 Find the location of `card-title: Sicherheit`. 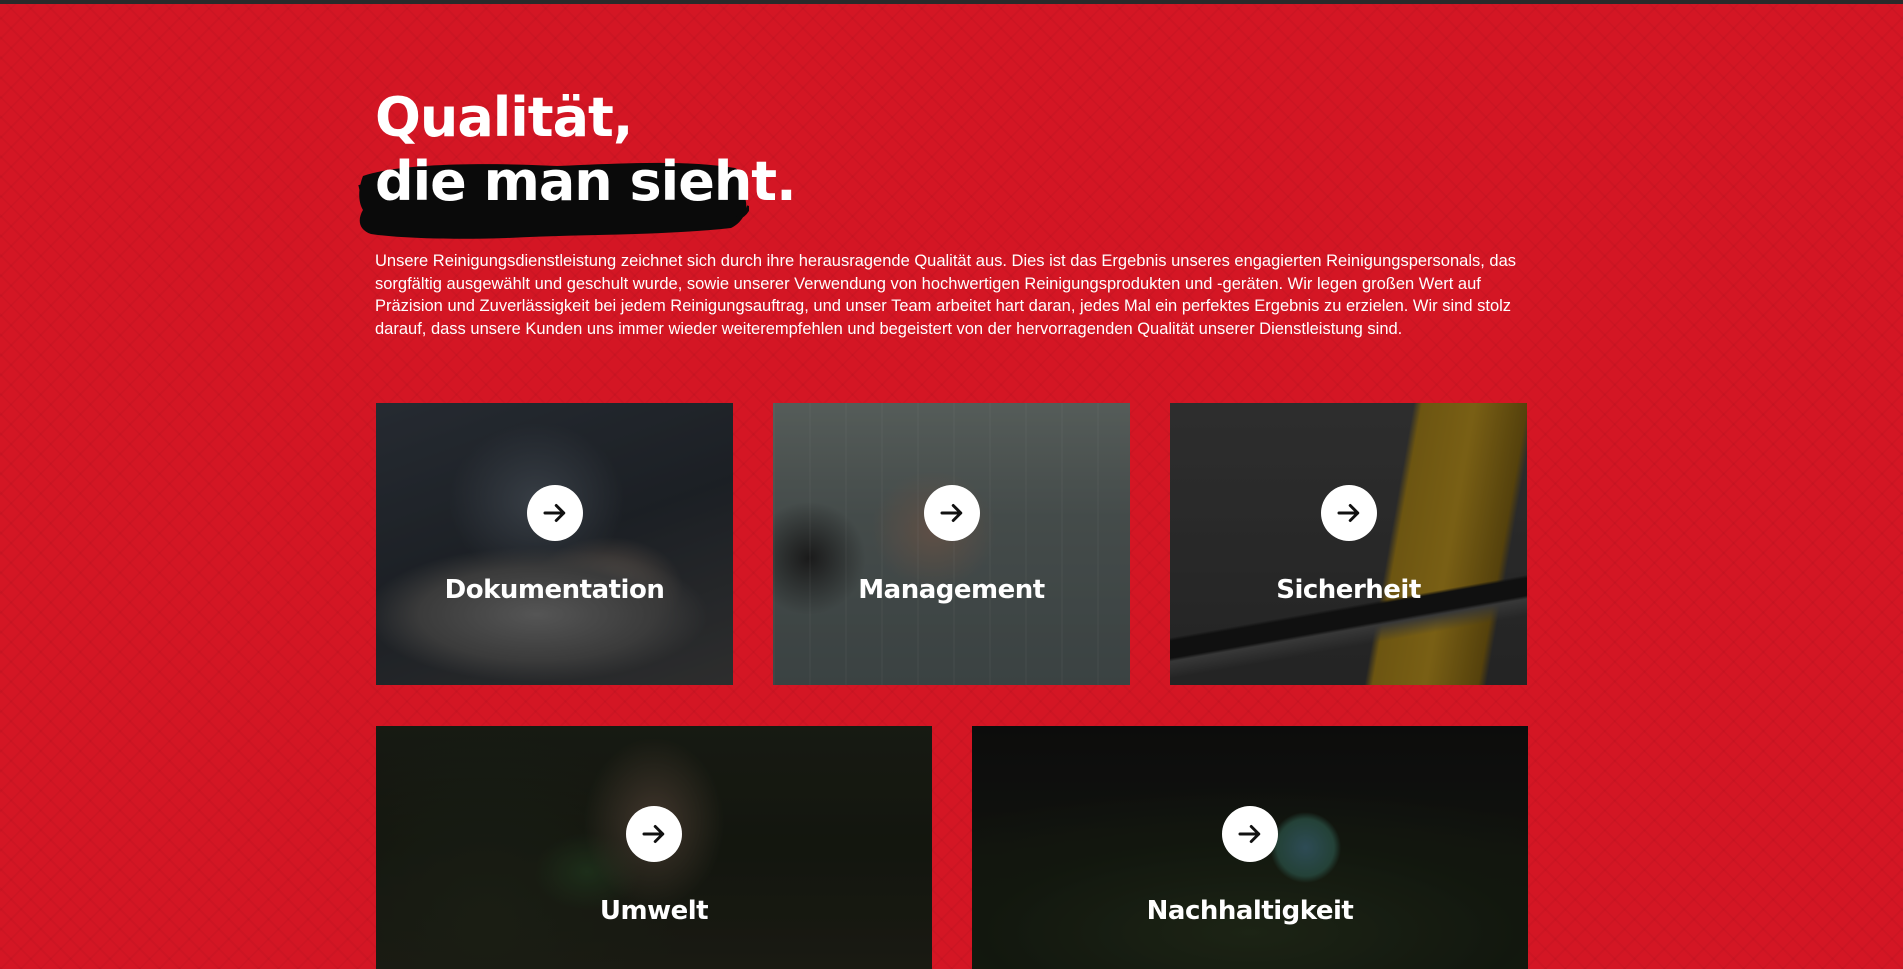

card-title: Sicherheit is located at coordinates (1348, 590).